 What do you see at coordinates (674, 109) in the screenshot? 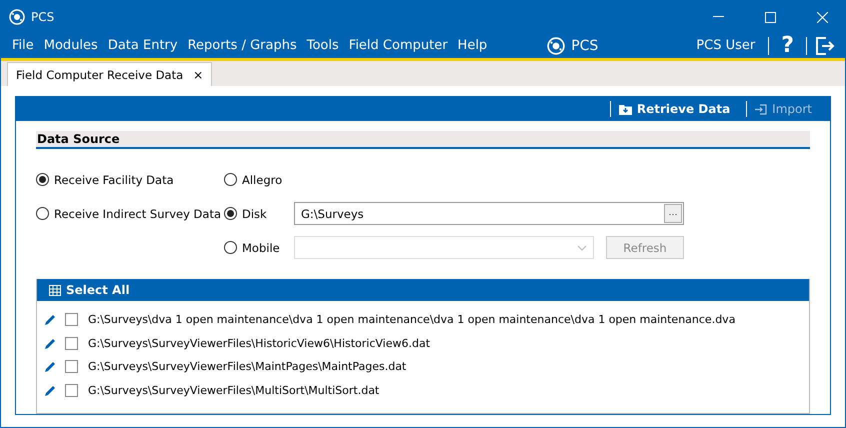
I see `toolbar-button: Retrieve Data` at bounding box center [674, 109].